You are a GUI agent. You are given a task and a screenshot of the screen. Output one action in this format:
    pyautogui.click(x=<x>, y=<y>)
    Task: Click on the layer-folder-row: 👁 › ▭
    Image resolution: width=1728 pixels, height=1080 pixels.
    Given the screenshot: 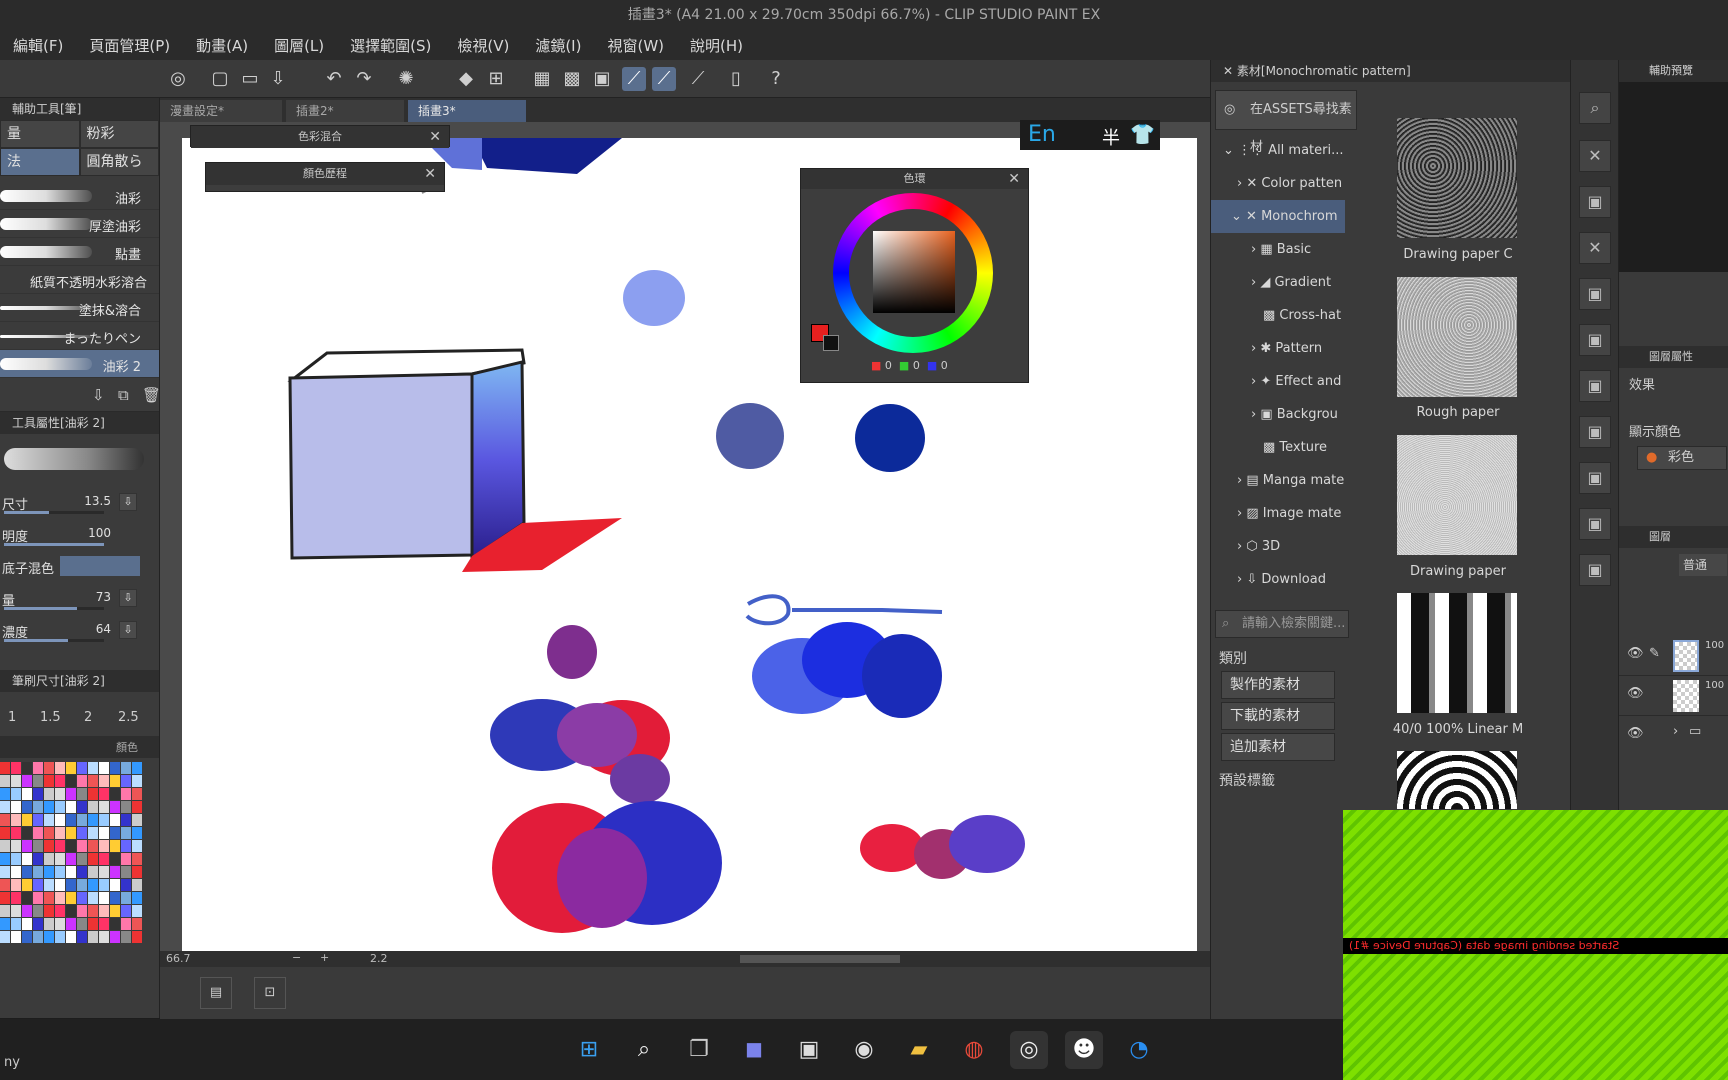 What is the action you would take?
    pyautogui.click(x=1673, y=736)
    